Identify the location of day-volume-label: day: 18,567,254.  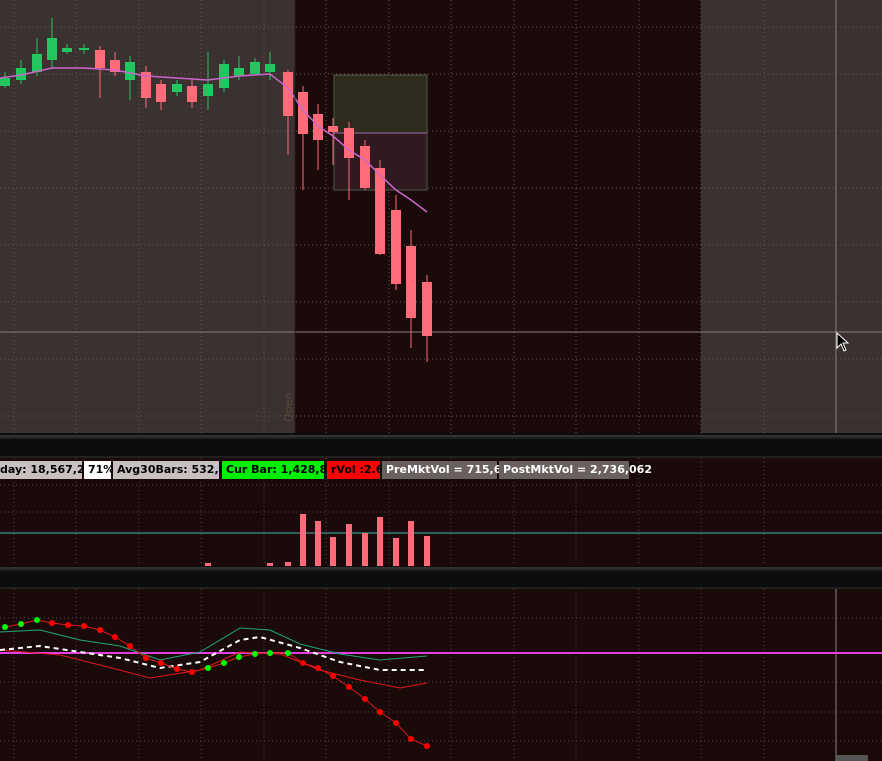
(50, 470).